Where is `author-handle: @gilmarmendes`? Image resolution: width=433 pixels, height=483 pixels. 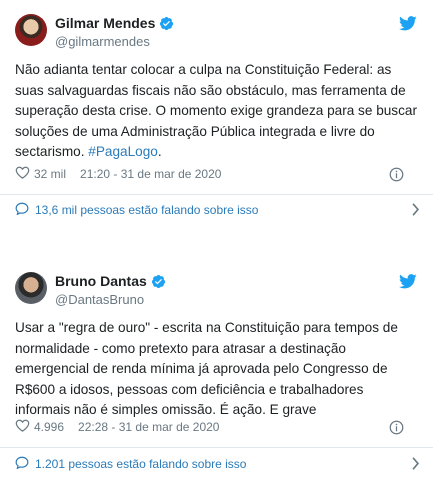
author-handle: @gilmarmendes is located at coordinates (102, 41).